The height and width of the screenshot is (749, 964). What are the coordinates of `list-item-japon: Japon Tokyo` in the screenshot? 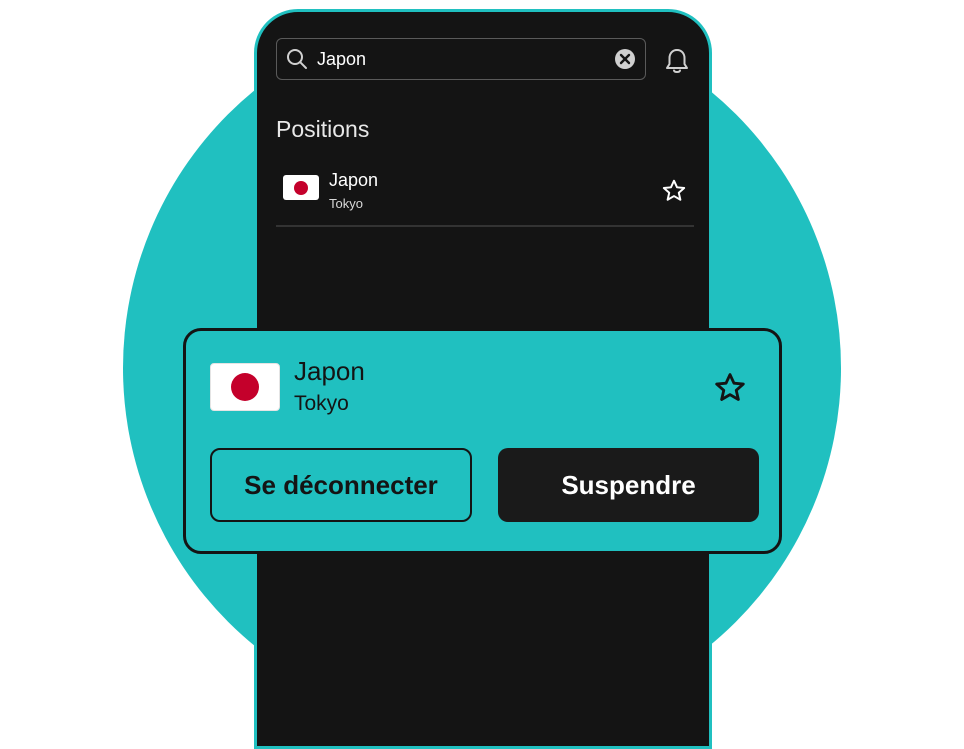 It's located at (485, 194).